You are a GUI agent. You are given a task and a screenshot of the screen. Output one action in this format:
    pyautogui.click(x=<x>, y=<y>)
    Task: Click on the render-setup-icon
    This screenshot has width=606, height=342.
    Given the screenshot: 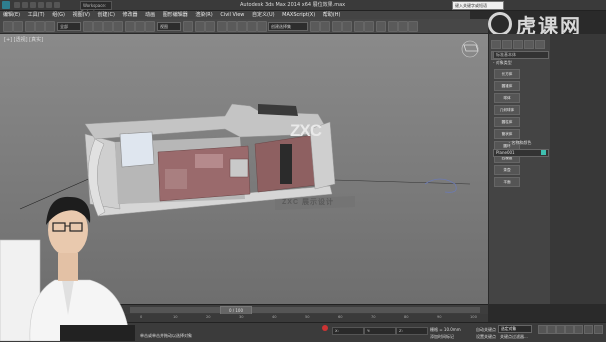 What is the action you would take?
    pyautogui.click(x=393, y=26)
    